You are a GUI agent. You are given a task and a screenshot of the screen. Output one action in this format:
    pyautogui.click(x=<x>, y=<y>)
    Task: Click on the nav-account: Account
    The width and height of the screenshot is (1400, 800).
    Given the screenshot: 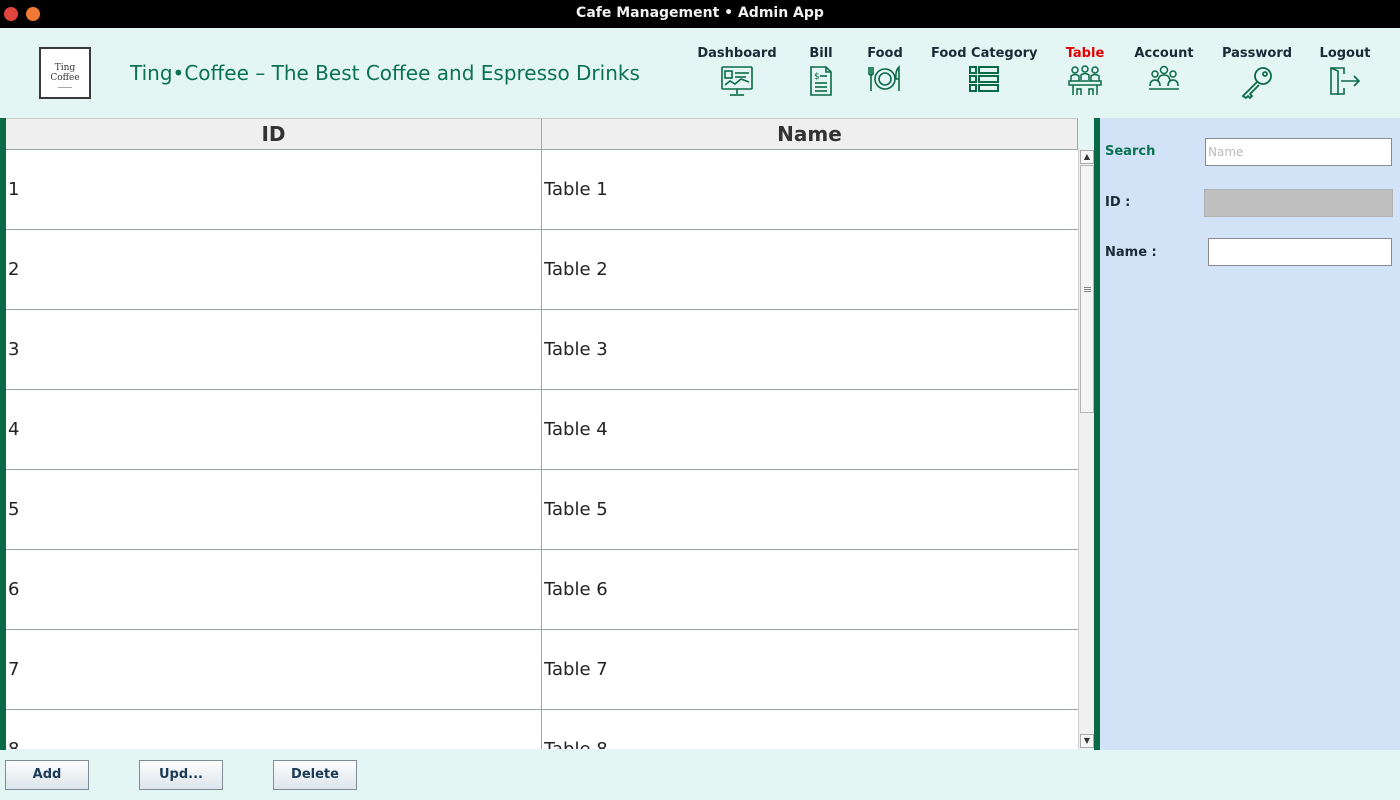 What is the action you would take?
    pyautogui.click(x=1164, y=68)
    